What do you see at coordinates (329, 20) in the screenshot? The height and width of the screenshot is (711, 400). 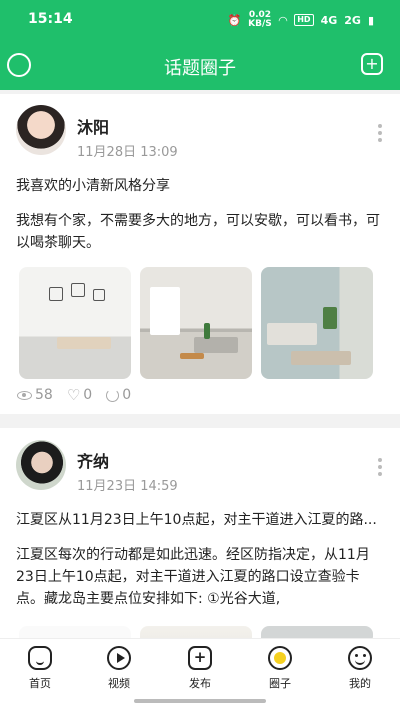 I see `signal-4g: 4G` at bounding box center [329, 20].